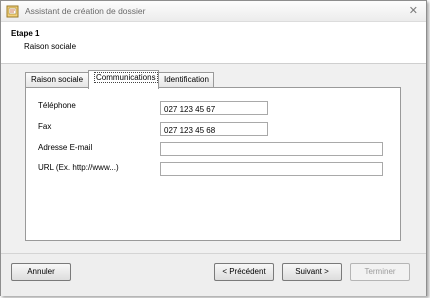 Image resolution: width=430 pixels, height=298 pixels. What do you see at coordinates (85, 11) in the screenshot?
I see `window-title: Assistant de création de dossier` at bounding box center [85, 11].